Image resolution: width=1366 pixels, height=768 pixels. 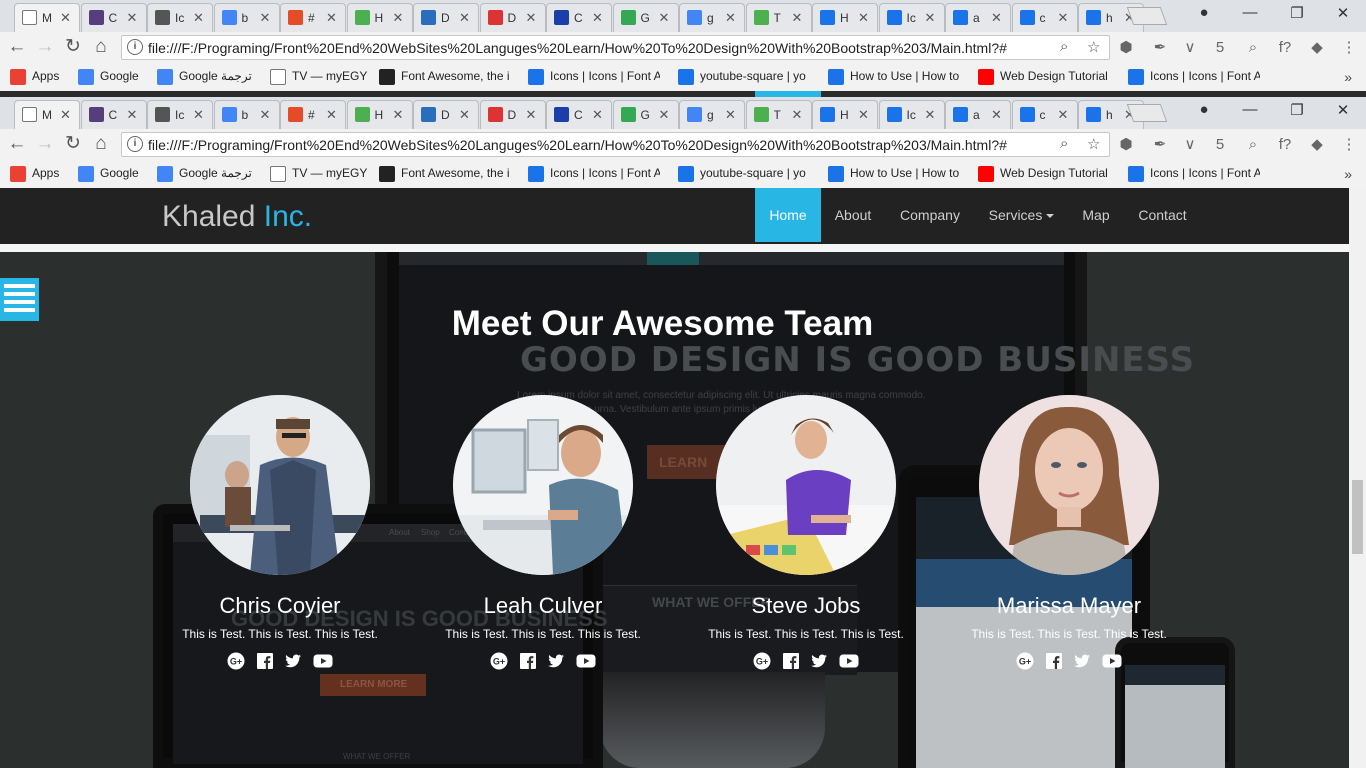 What do you see at coordinates (34, 78) in the screenshot?
I see `bookmark-item: Apps` at bounding box center [34, 78].